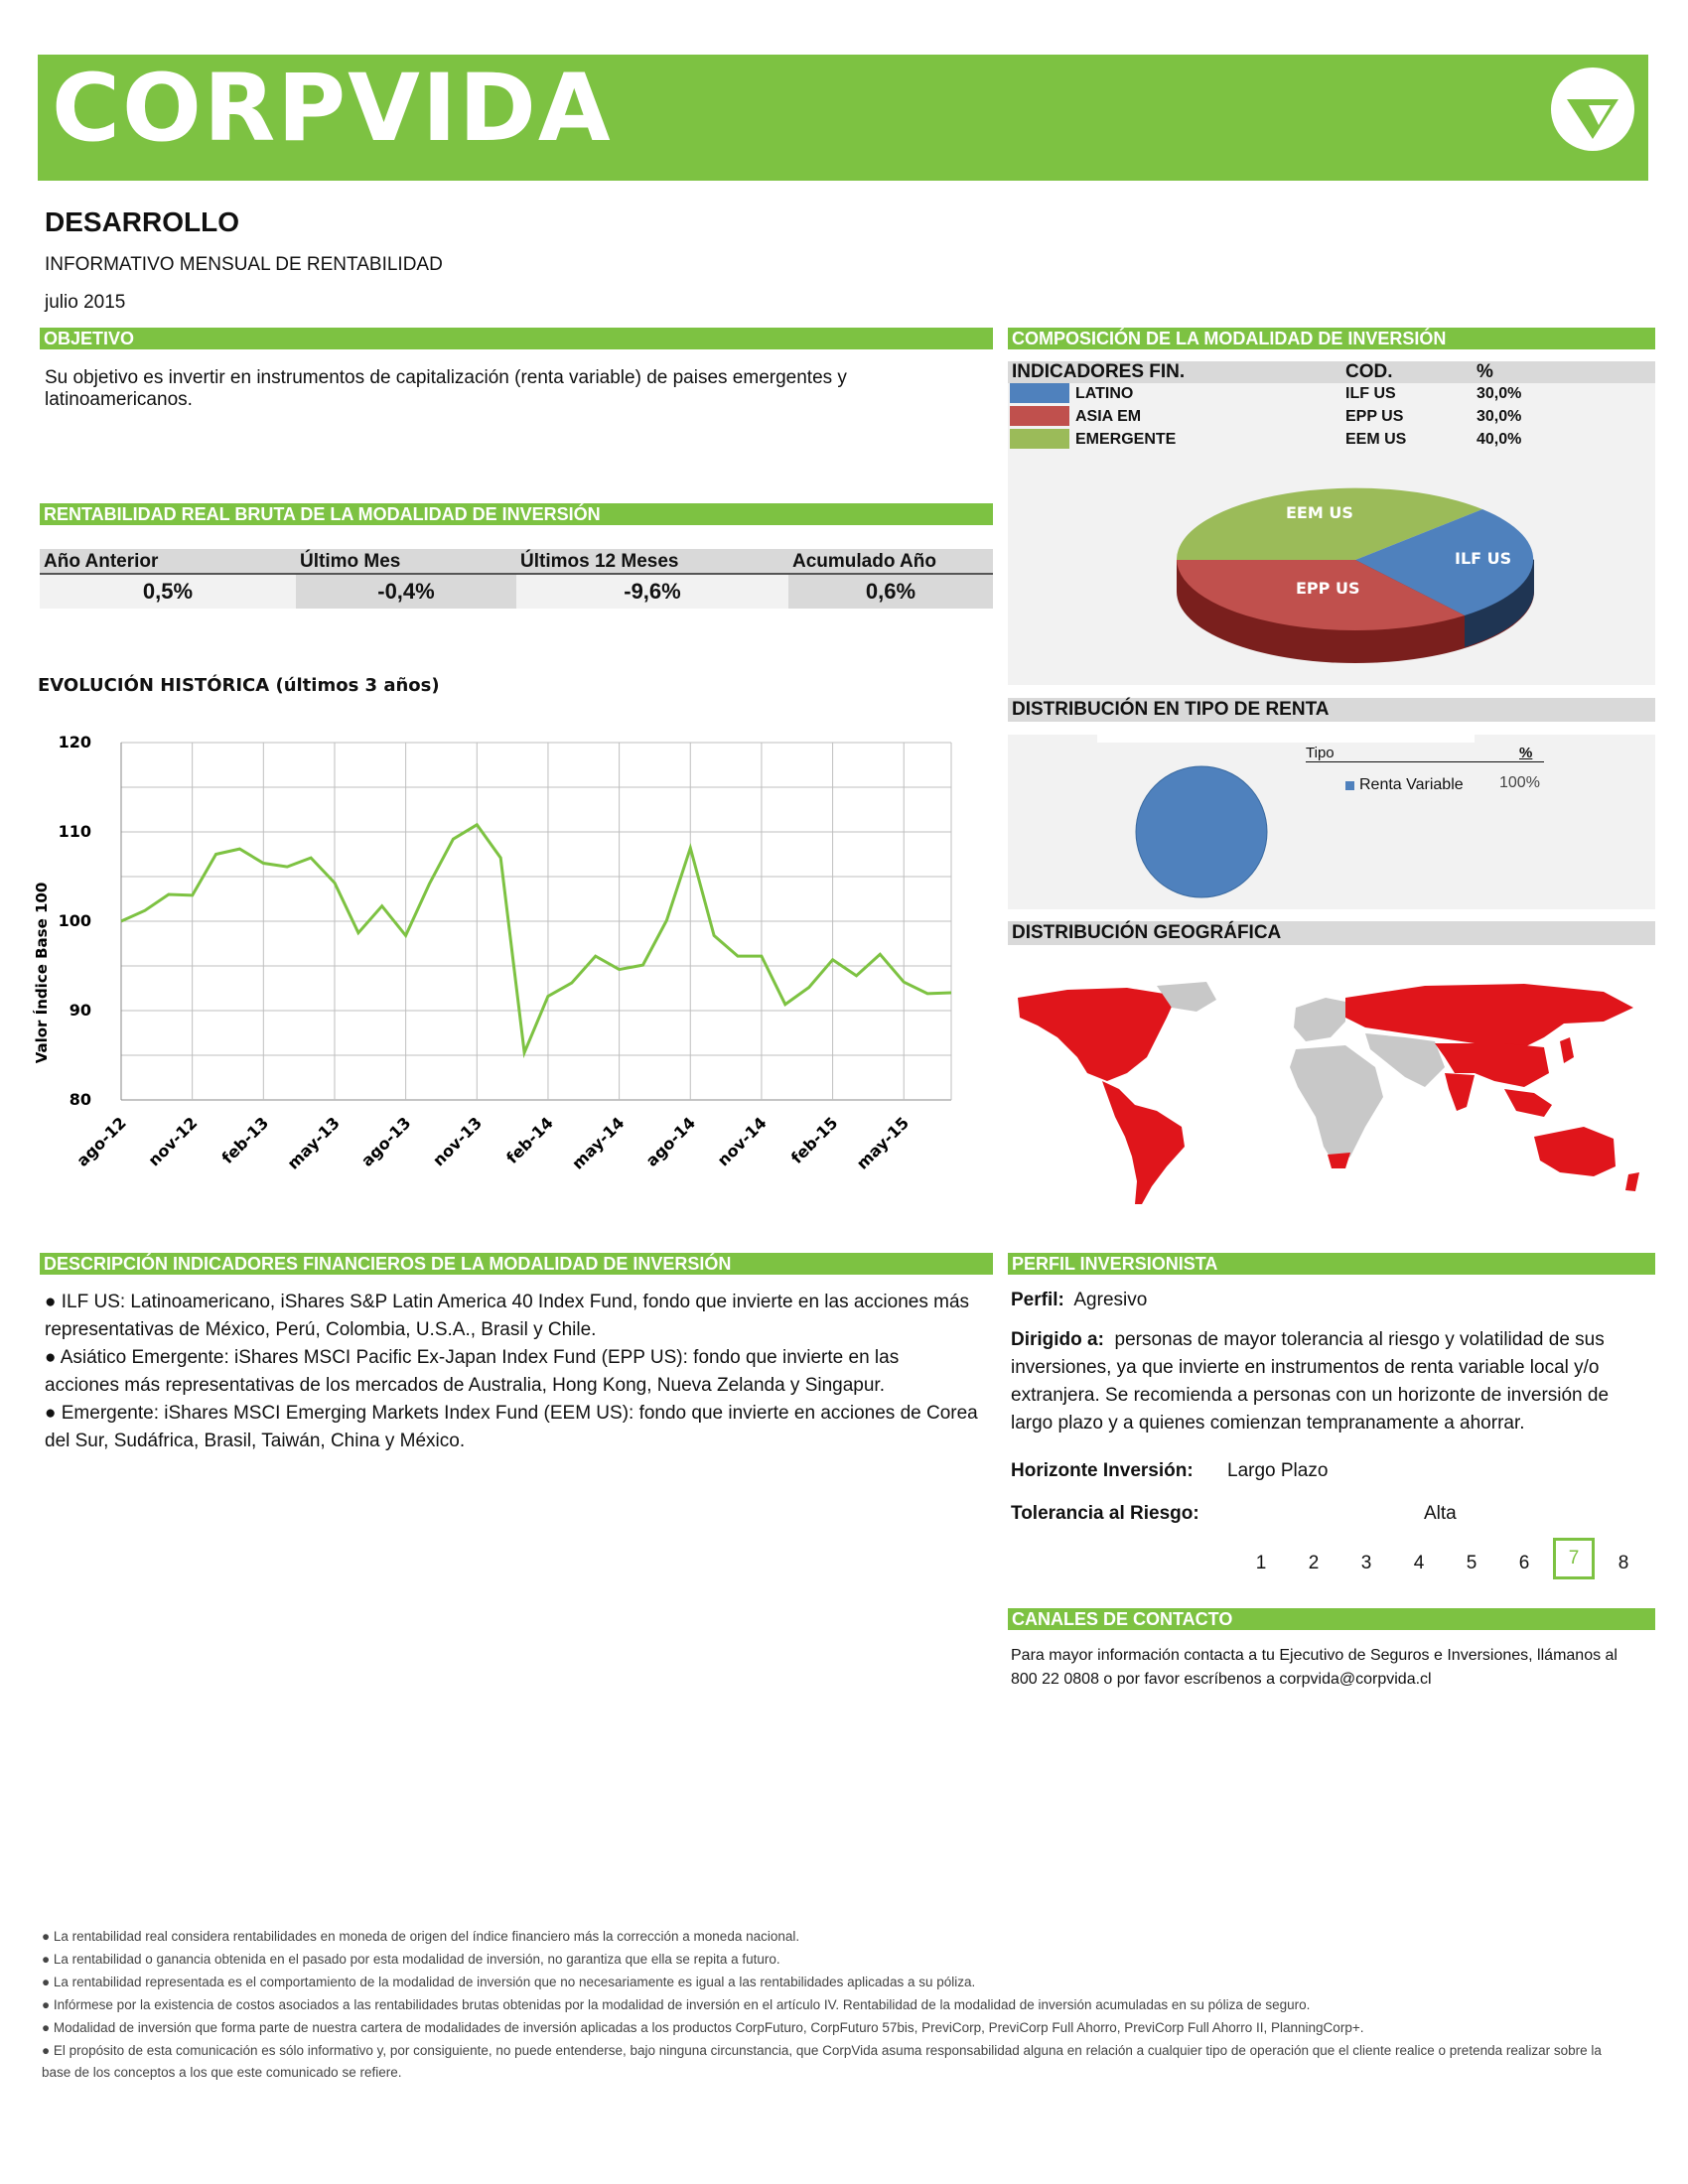 The image size is (1688, 2184). Describe the element at coordinates (1623, 1563) in the screenshot. I see `risk-level-8: 8` at that location.